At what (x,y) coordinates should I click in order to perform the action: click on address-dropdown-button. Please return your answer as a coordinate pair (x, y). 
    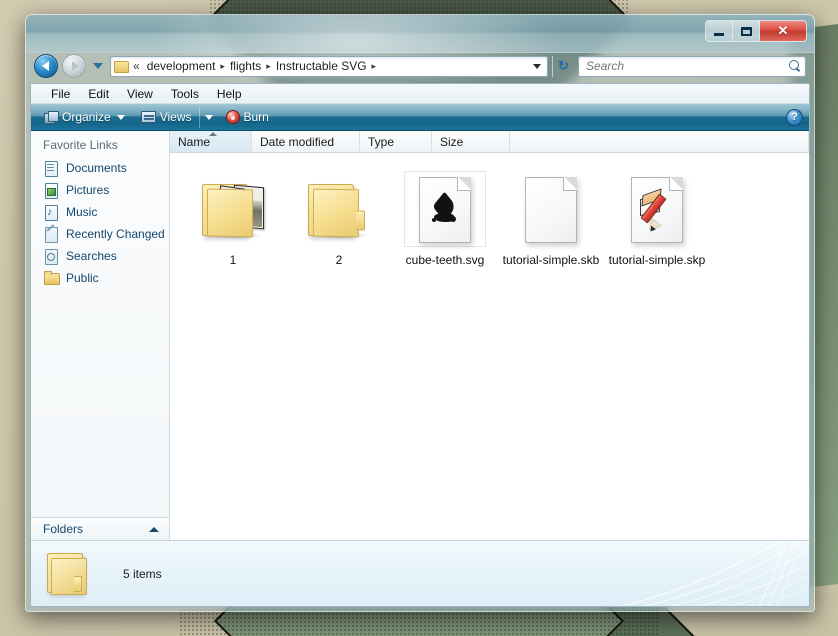
    Looking at the image, I should click on (537, 66).